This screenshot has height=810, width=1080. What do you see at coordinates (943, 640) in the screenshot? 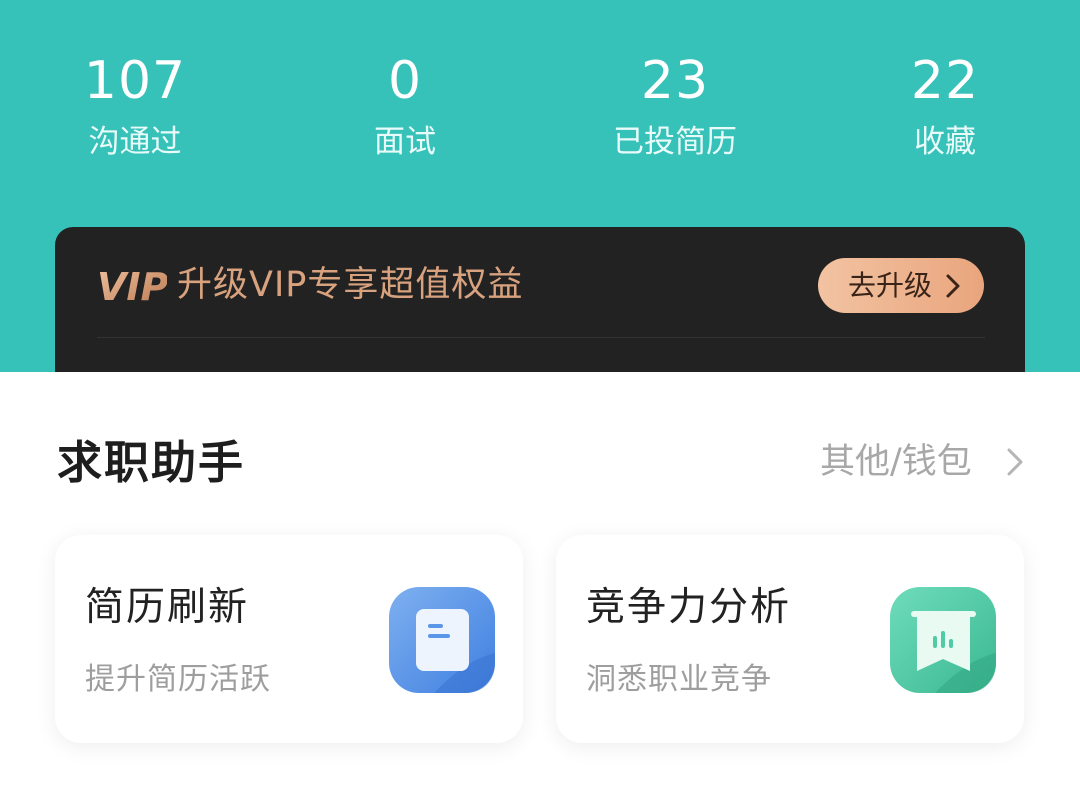
I see `bar-chart-icon` at bounding box center [943, 640].